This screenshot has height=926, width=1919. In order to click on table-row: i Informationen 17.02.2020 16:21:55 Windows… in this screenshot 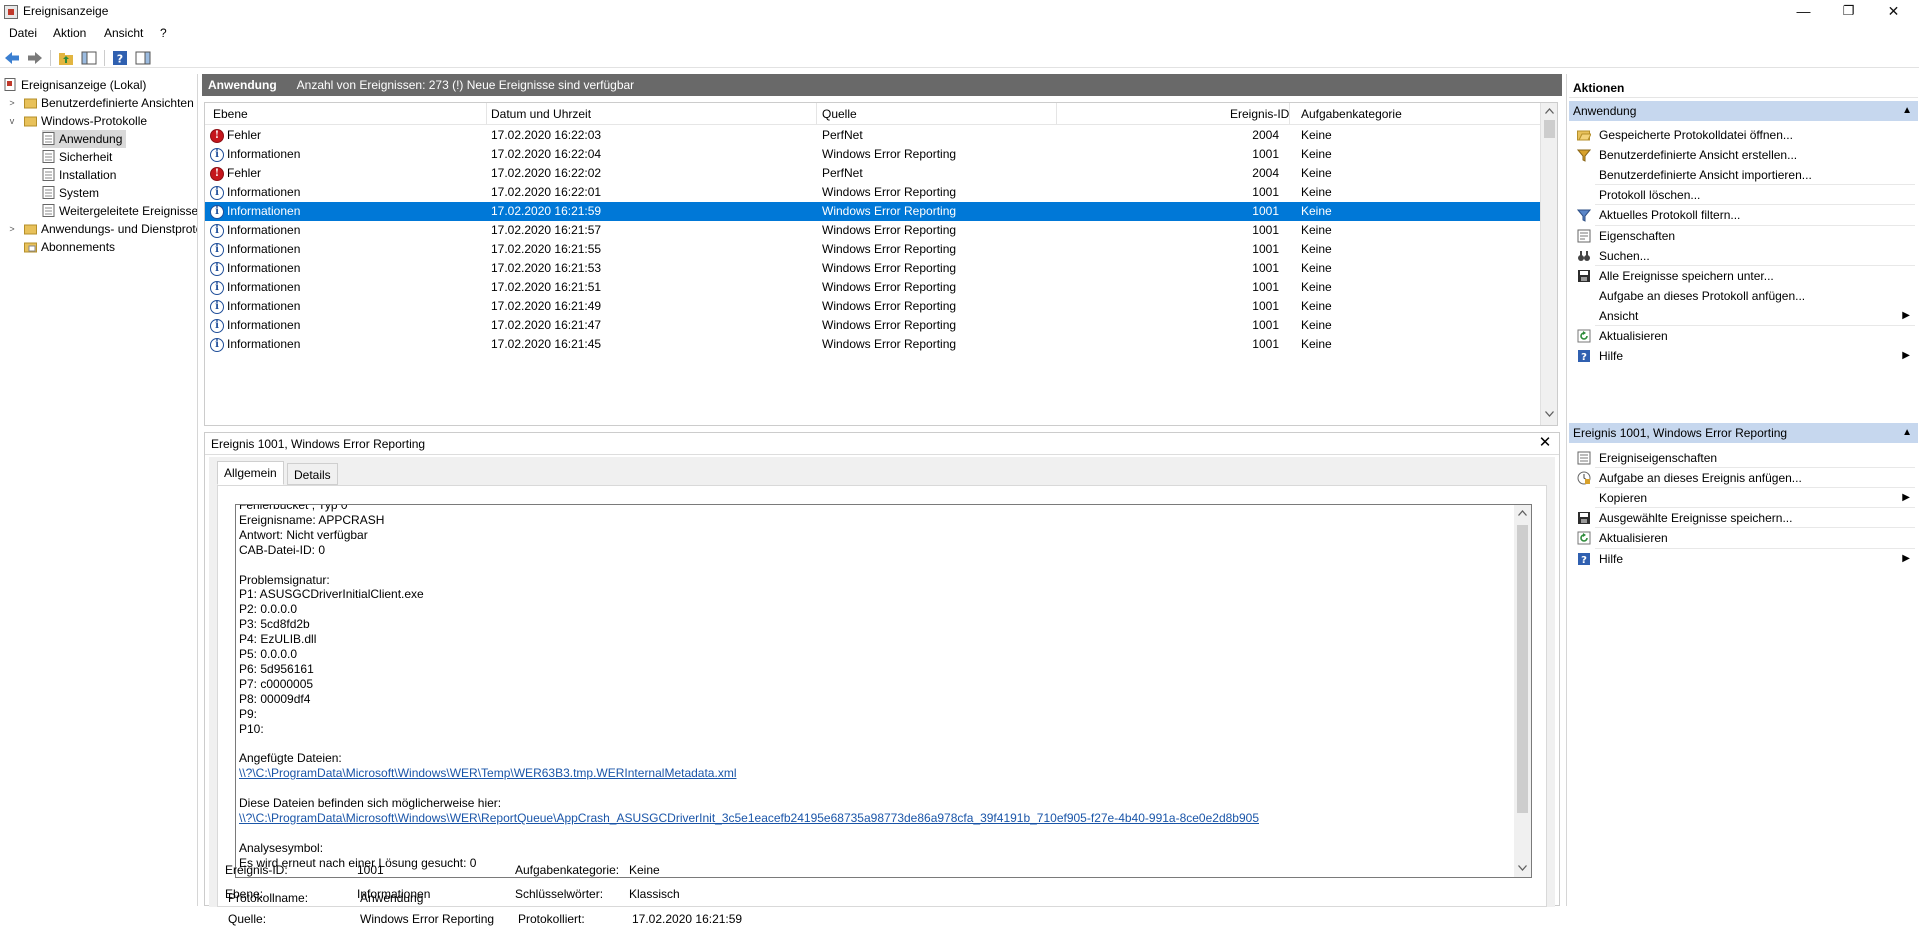, I will do `click(873, 249)`.